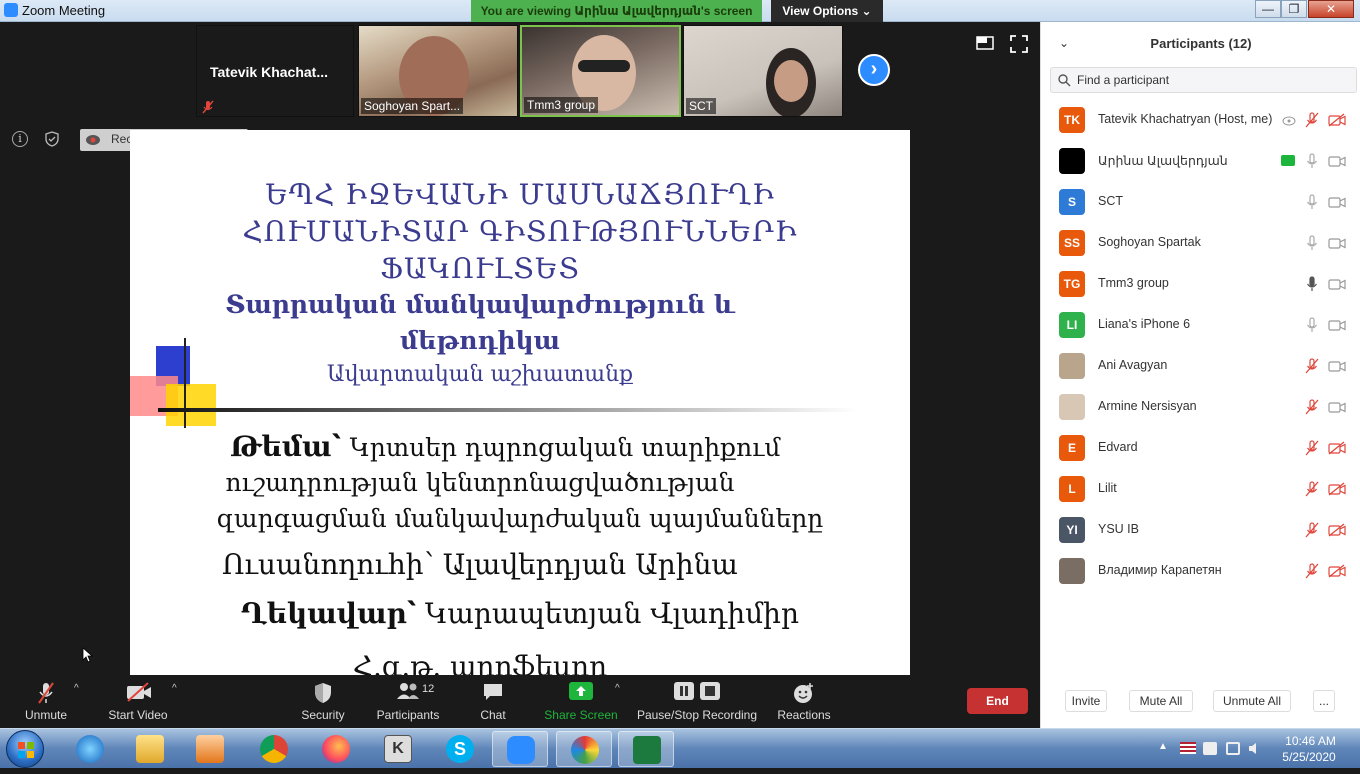 The height and width of the screenshot is (774, 1360). What do you see at coordinates (1200, 571) in the screenshot?
I see `participant-row: Владимир Карапетян` at bounding box center [1200, 571].